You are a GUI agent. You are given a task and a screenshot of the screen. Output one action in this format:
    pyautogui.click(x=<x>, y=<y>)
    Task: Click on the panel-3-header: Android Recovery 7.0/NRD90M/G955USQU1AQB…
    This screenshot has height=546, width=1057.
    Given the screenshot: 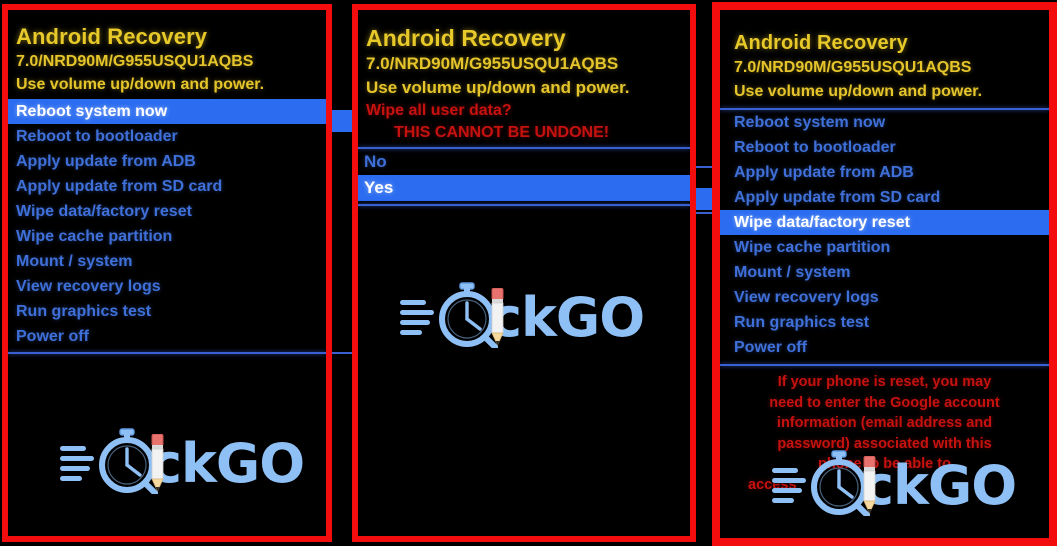 What is the action you would take?
    pyautogui.click(x=884, y=67)
    